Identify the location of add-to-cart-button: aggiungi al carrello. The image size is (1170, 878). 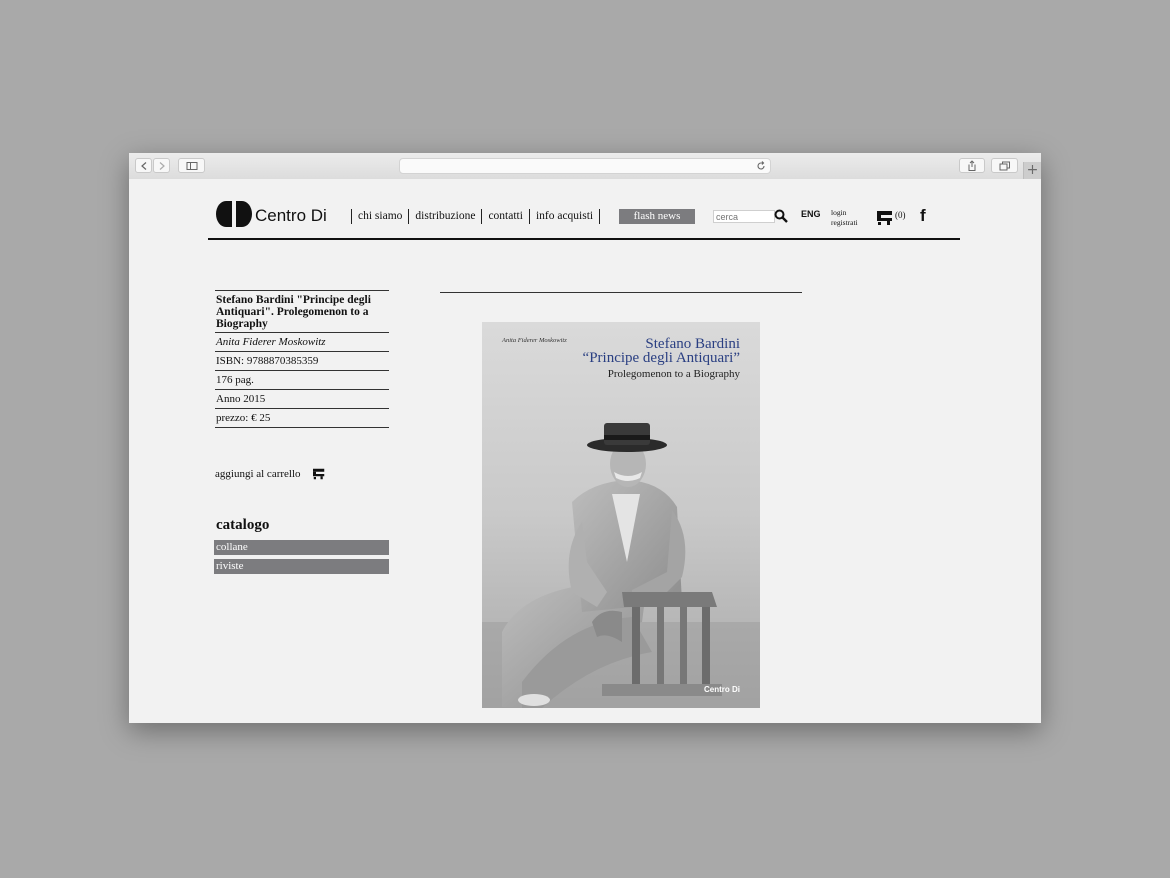
(270, 474).